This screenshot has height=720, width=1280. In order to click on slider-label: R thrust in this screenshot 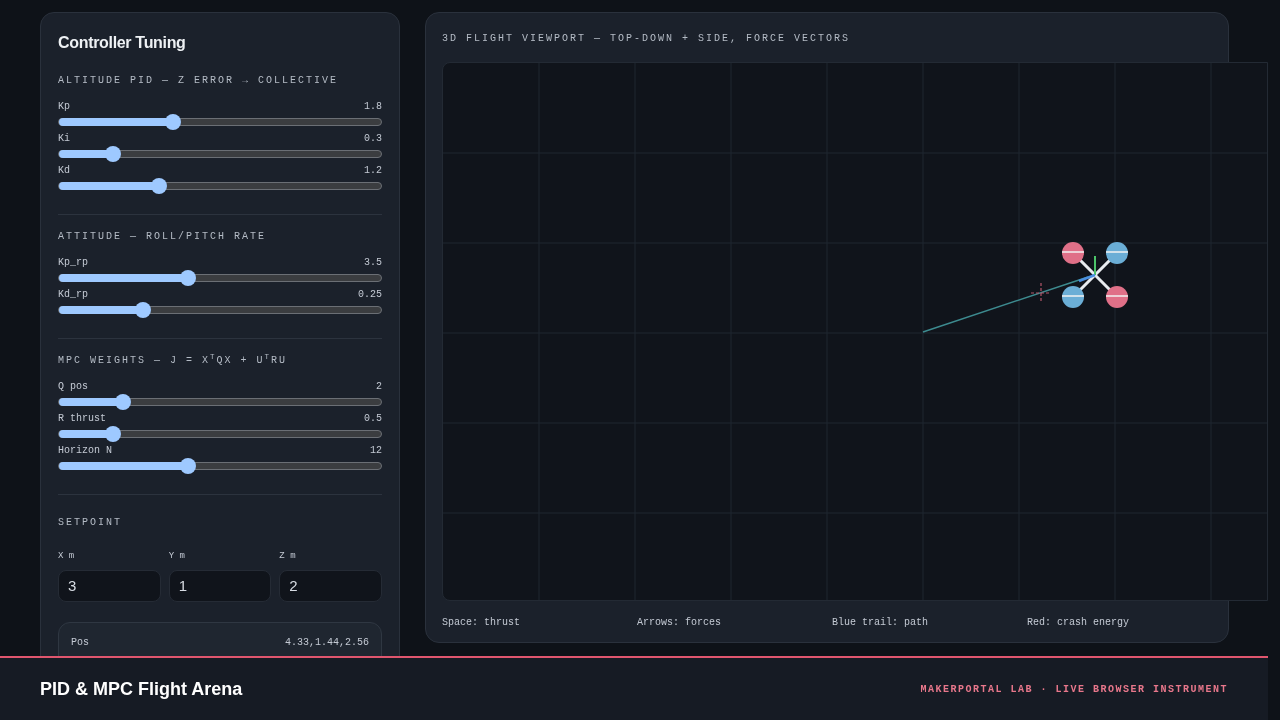, I will do `click(82, 419)`.